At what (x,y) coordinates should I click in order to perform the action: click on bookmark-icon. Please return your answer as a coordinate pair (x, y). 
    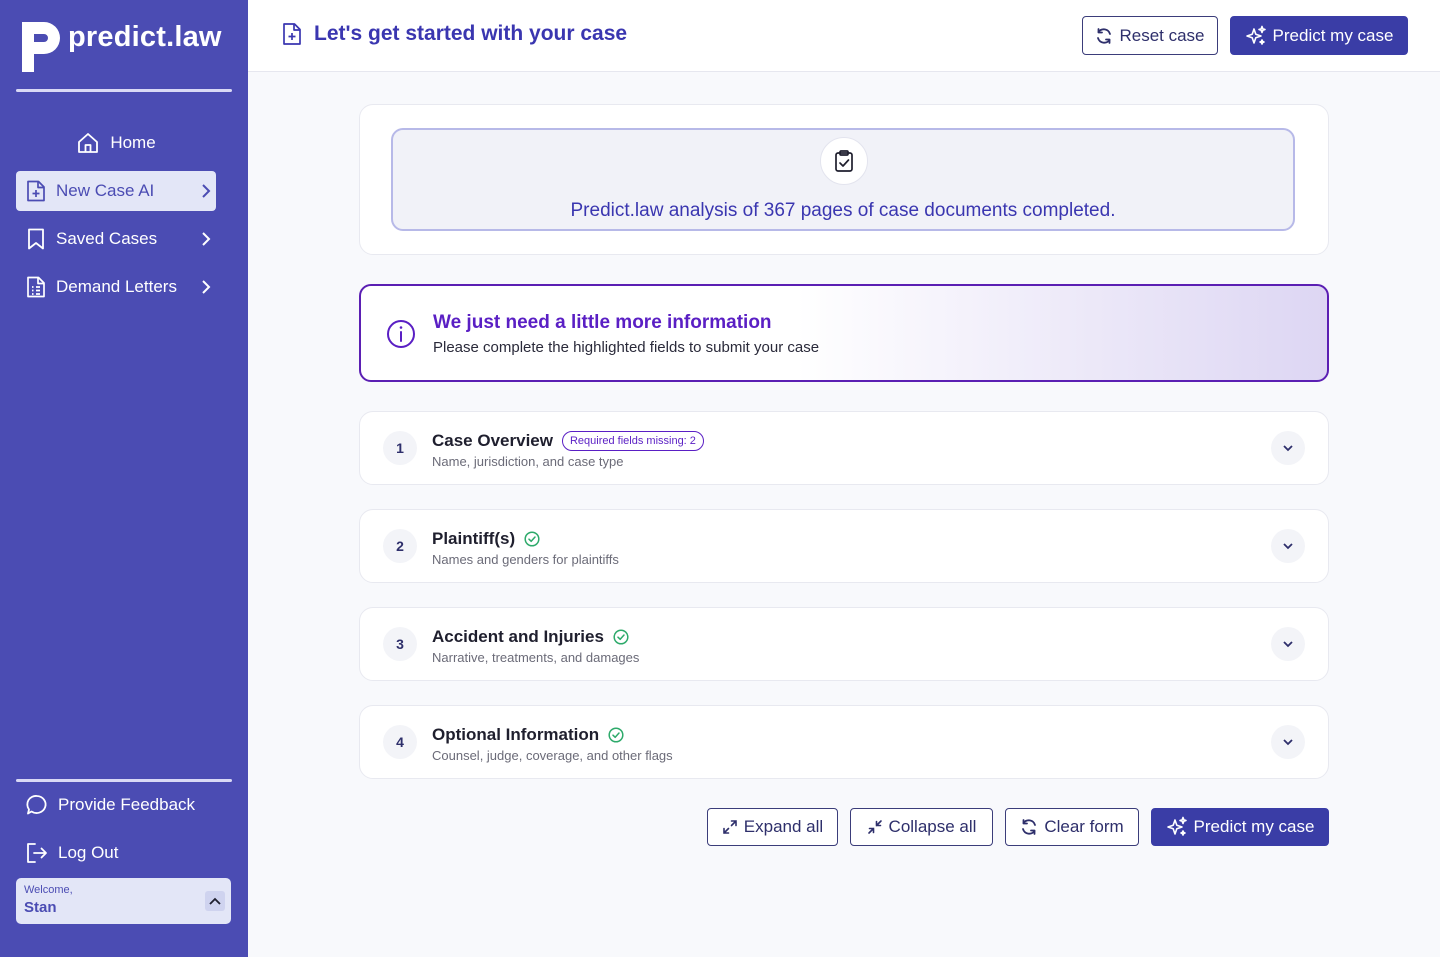
    Looking at the image, I should click on (36, 239).